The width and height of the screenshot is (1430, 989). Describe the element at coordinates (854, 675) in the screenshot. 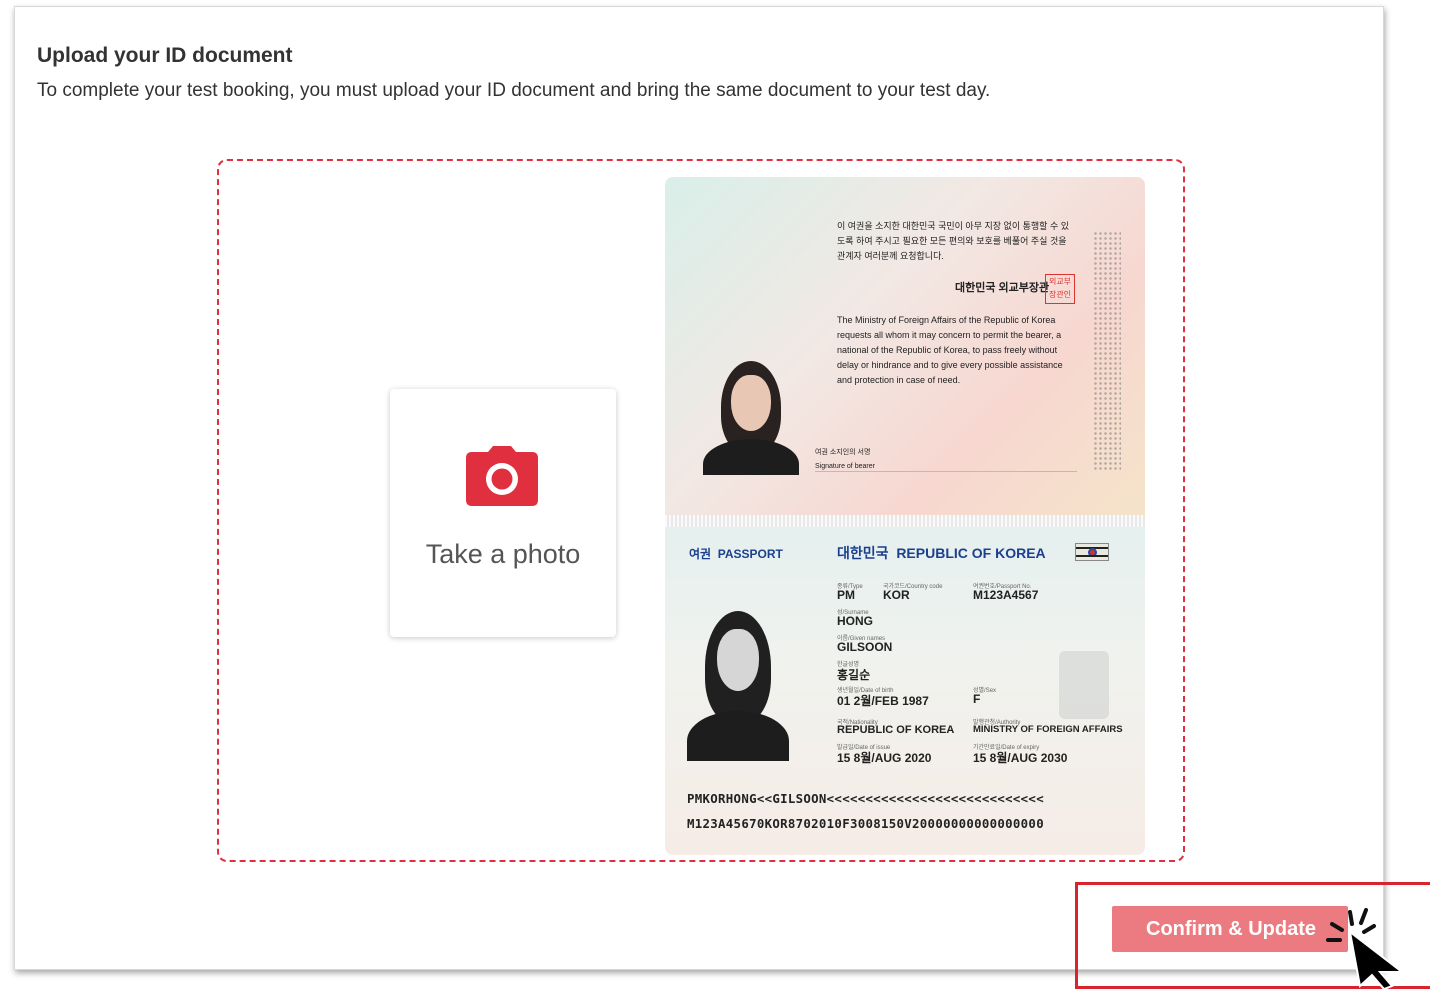

I see `korean-name-value: 홍길순` at that location.